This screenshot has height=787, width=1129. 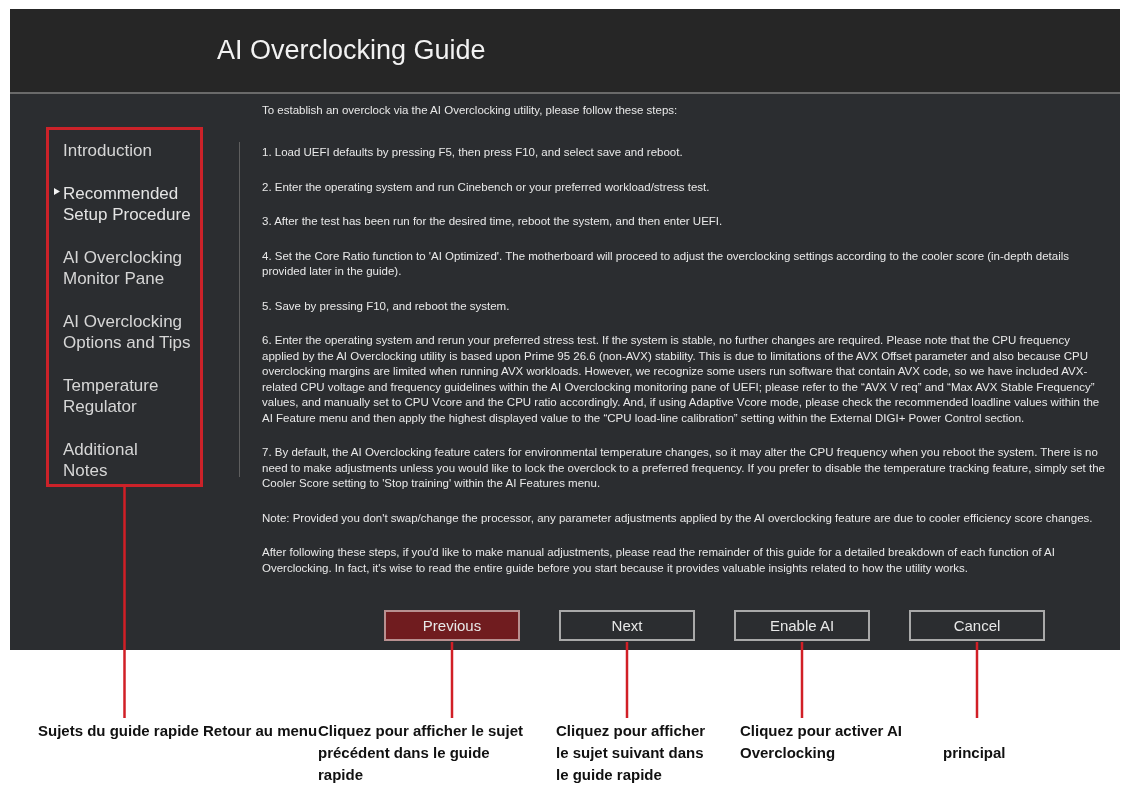 I want to click on cancel-button: Cancel, so click(x=977, y=625).